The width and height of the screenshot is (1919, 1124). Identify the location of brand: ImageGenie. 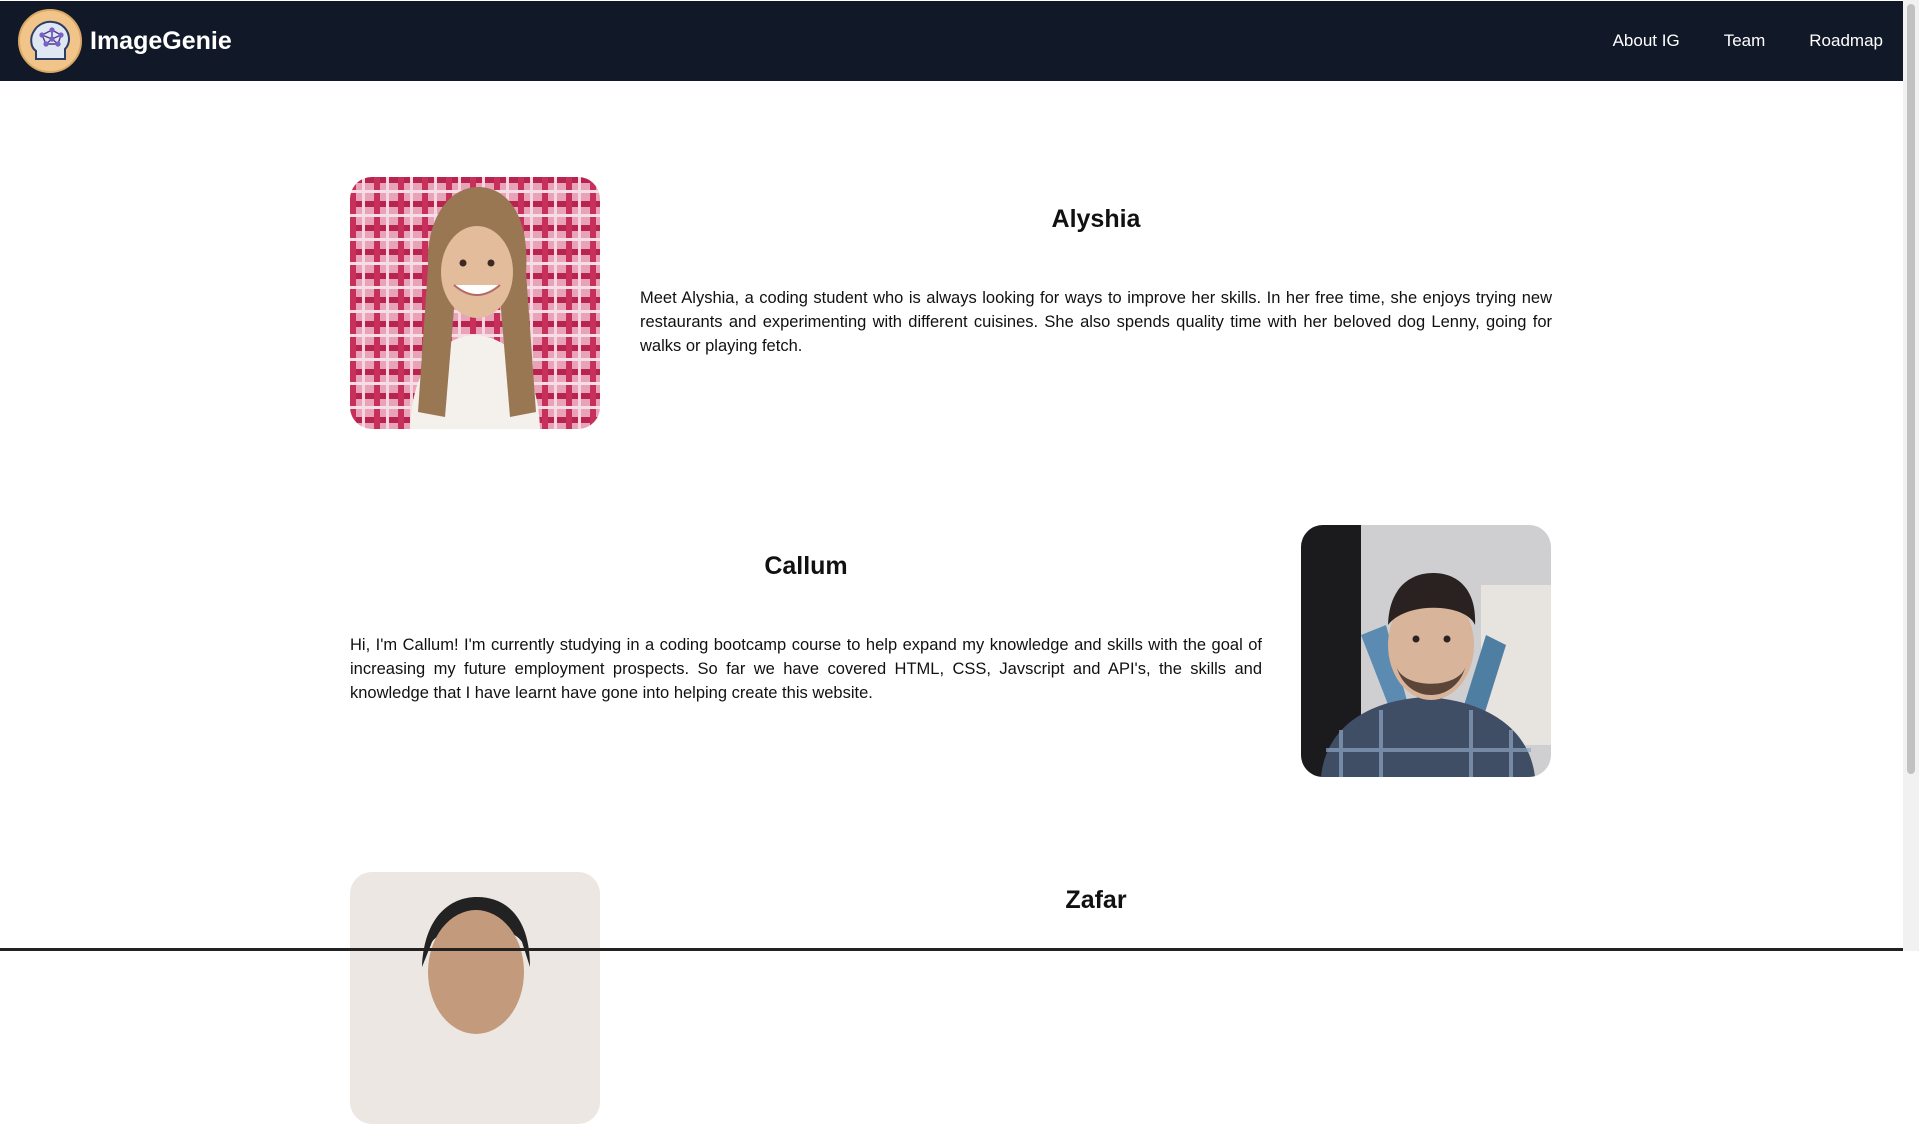
(125, 41).